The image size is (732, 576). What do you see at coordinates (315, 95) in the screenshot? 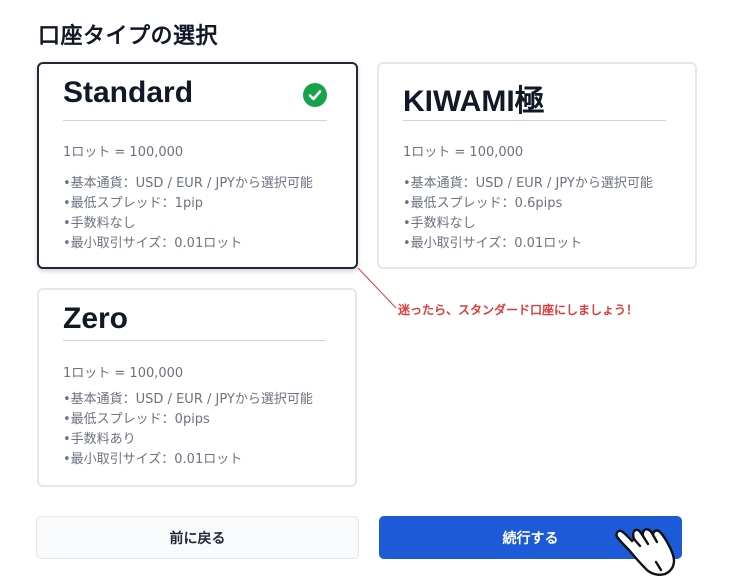
I see `check-circle-icon` at bounding box center [315, 95].